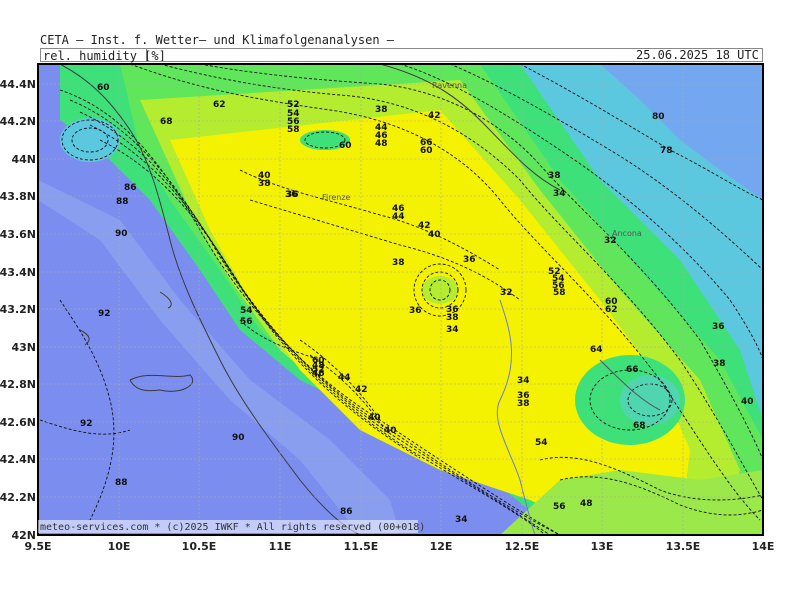  What do you see at coordinates (18, 459) in the screenshot?
I see `lat-tick-label: 42.4N` at bounding box center [18, 459].